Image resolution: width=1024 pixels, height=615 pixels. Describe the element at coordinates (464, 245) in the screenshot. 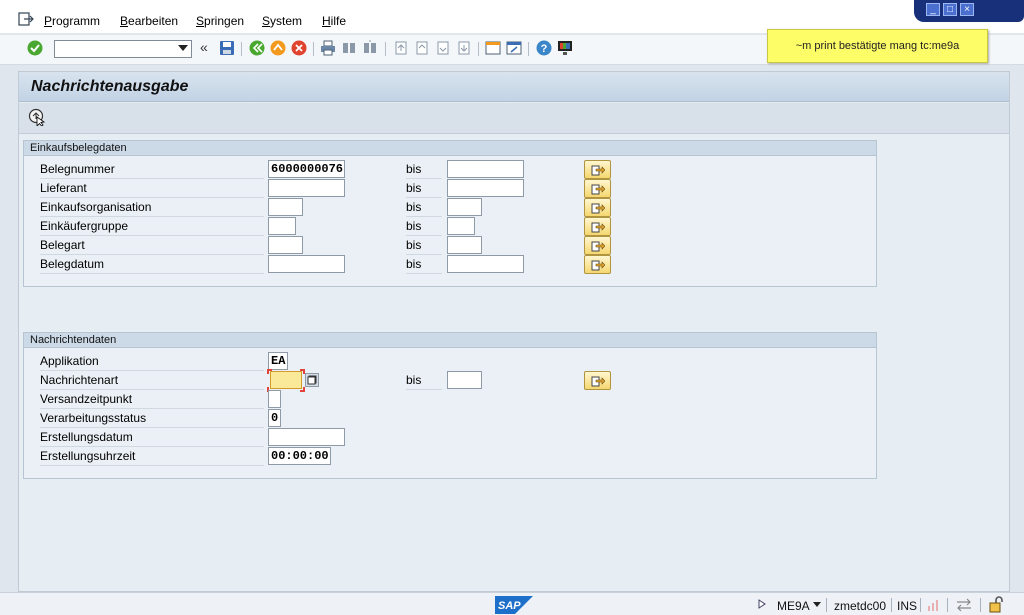

I see `belegart-to-input` at that location.